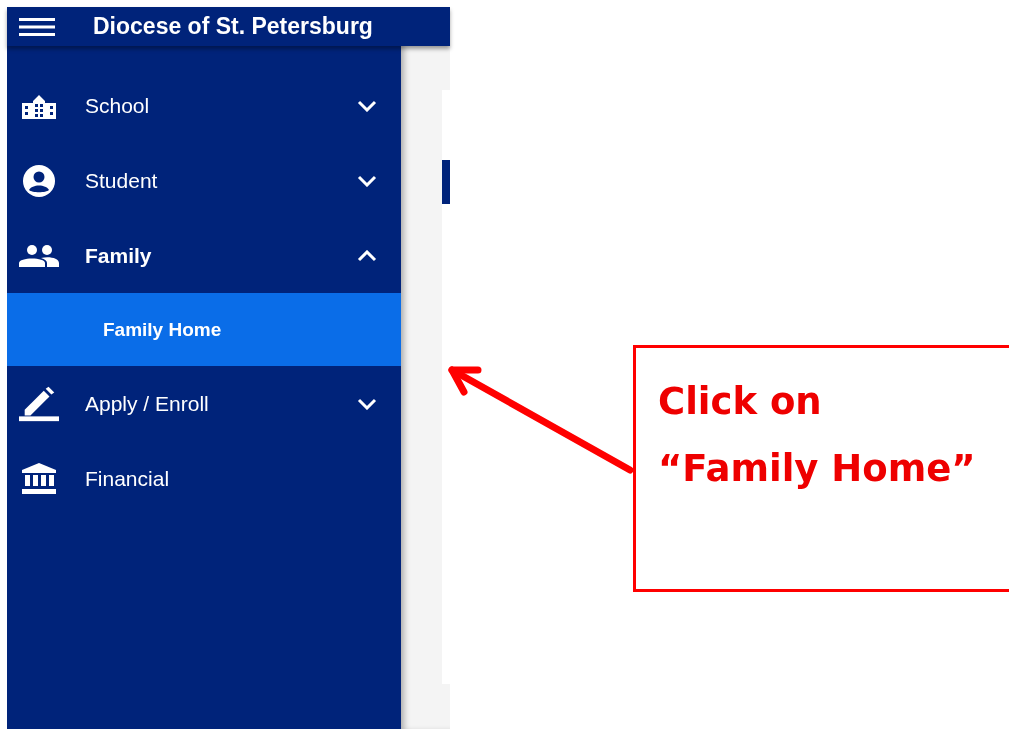 This screenshot has width=1009, height=729. What do you see at coordinates (204, 255) in the screenshot?
I see `sidebar-item: Family` at bounding box center [204, 255].